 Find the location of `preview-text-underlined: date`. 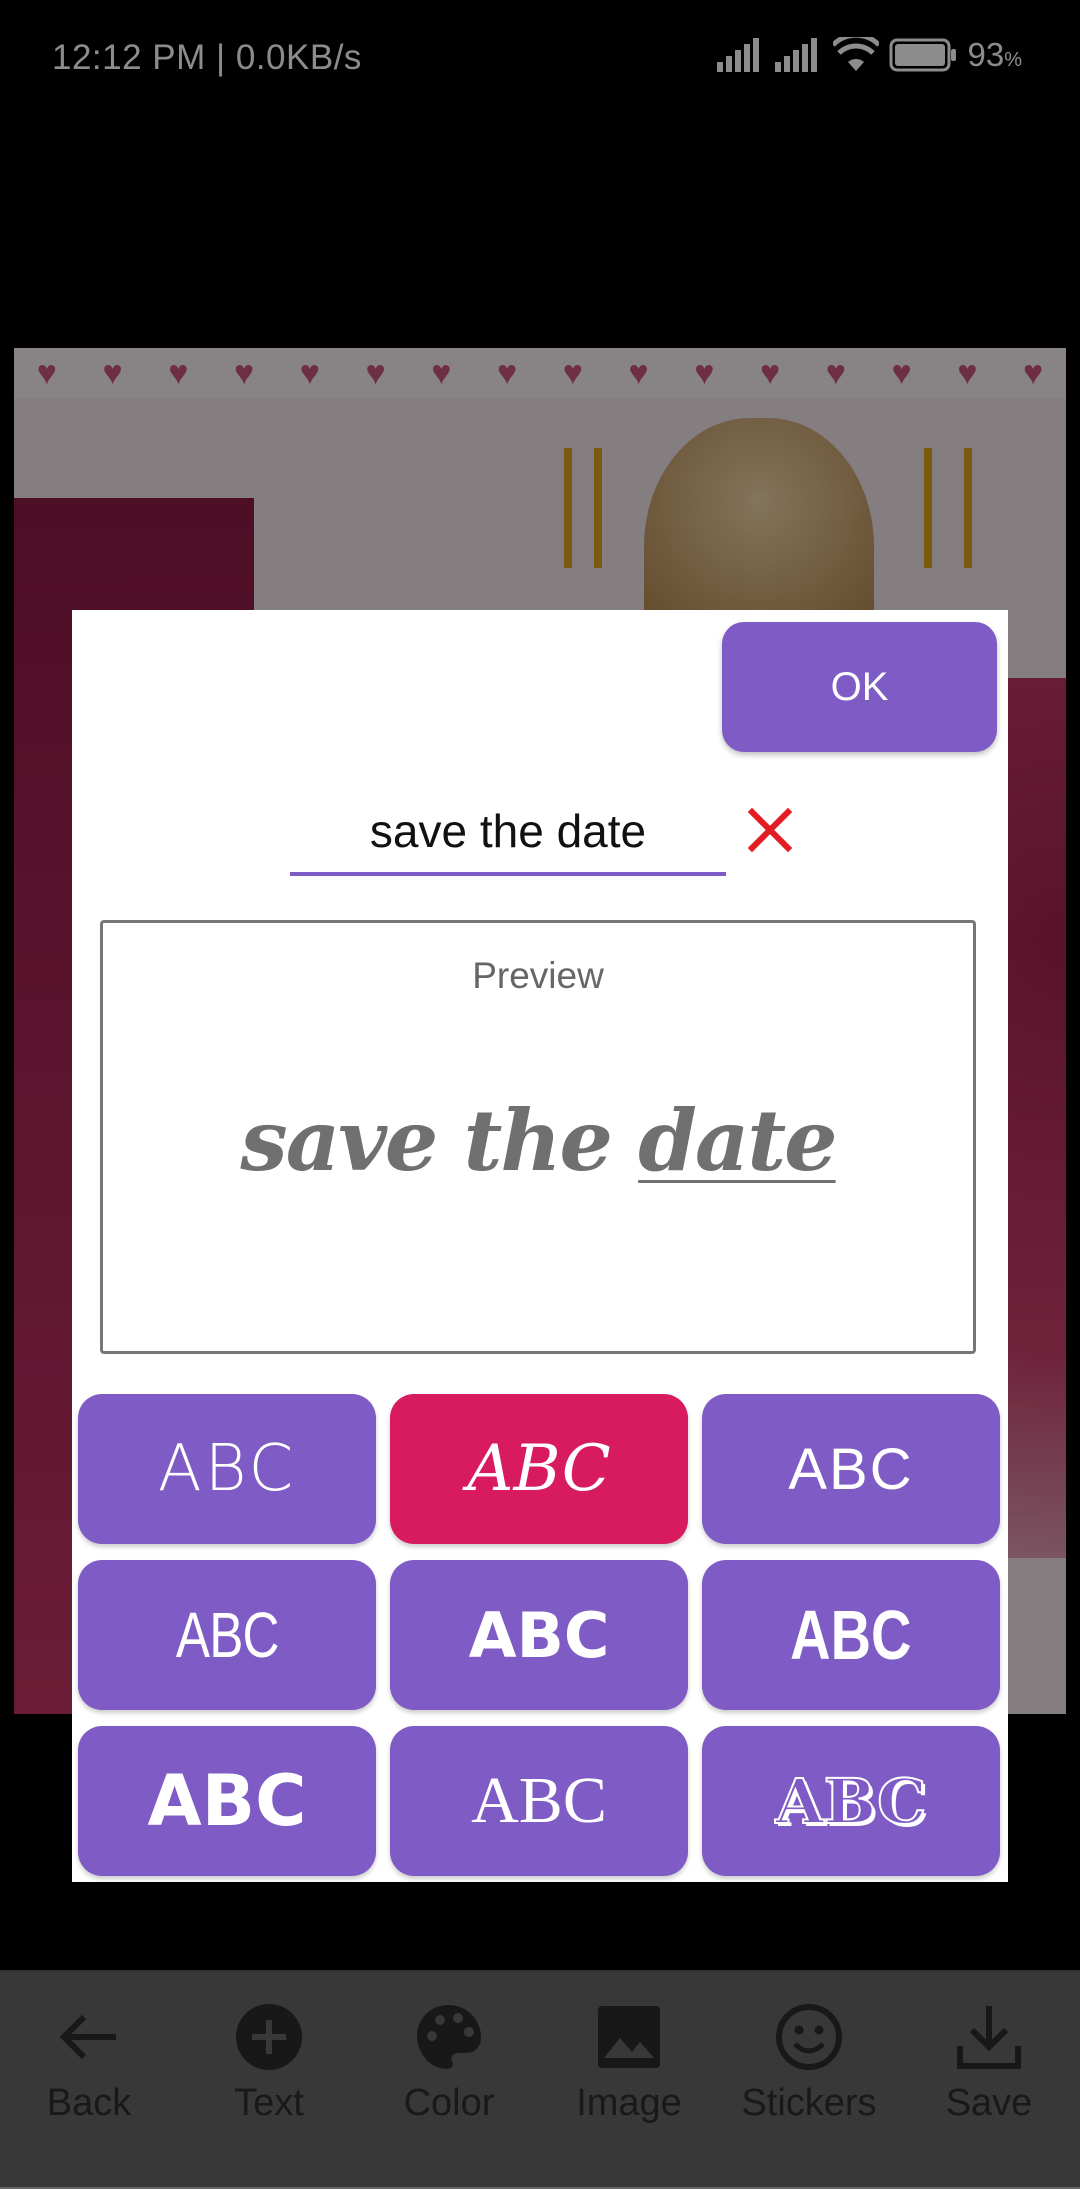

preview-text-underlined: date is located at coordinates (737, 1140).